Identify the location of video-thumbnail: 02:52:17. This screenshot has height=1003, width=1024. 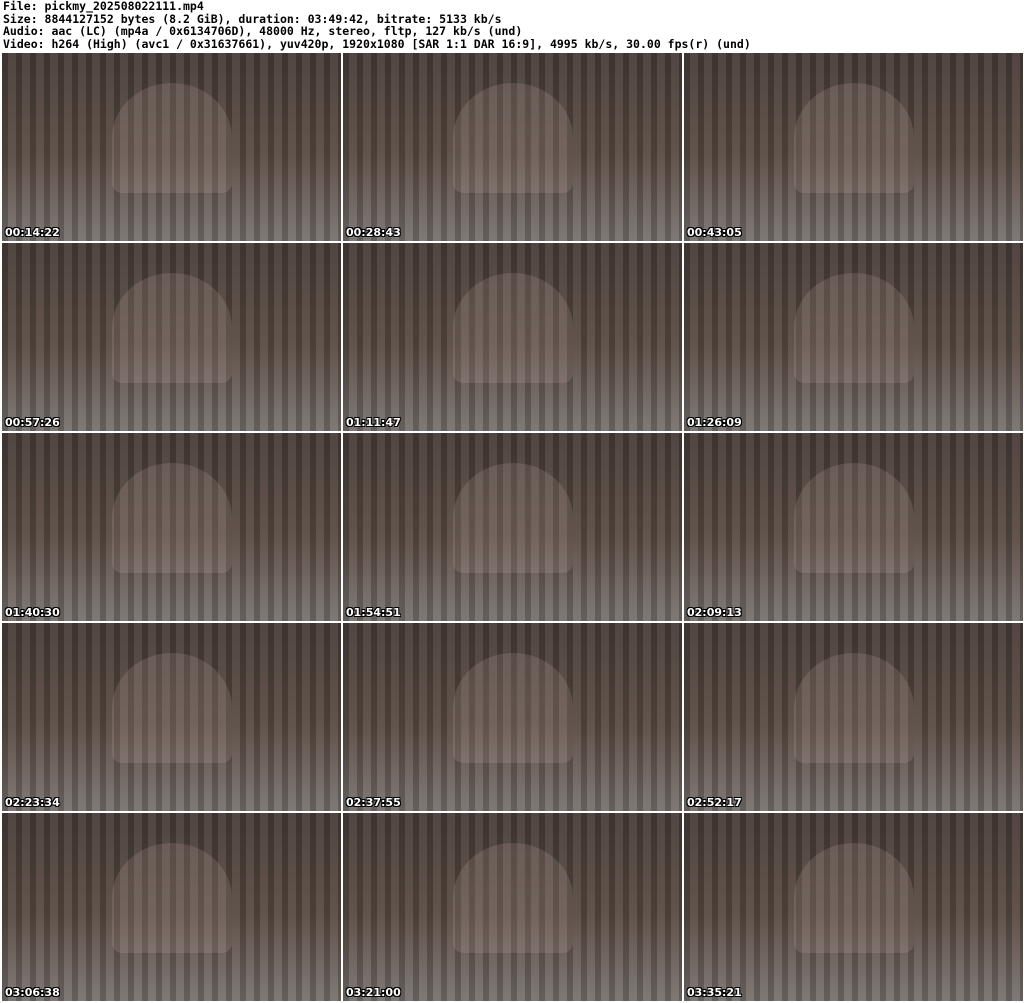
(853, 717).